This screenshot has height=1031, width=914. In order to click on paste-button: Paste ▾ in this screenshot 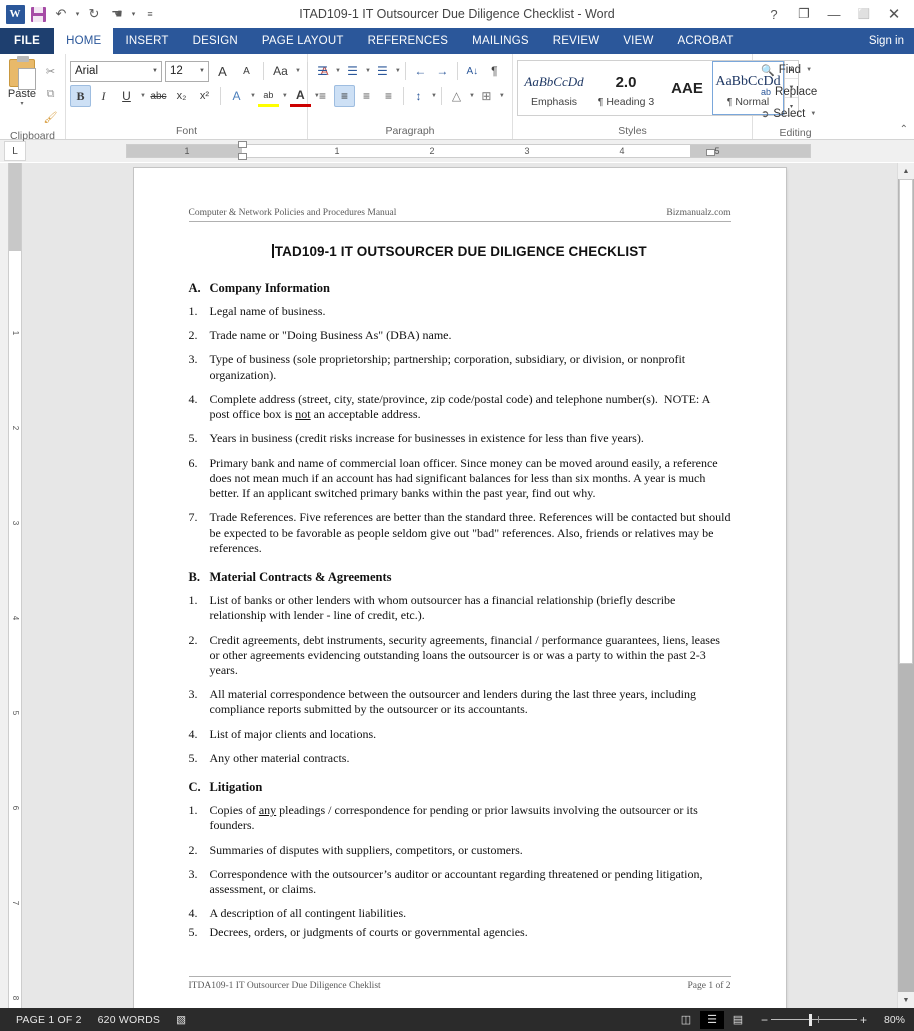, I will do `click(22, 81)`.